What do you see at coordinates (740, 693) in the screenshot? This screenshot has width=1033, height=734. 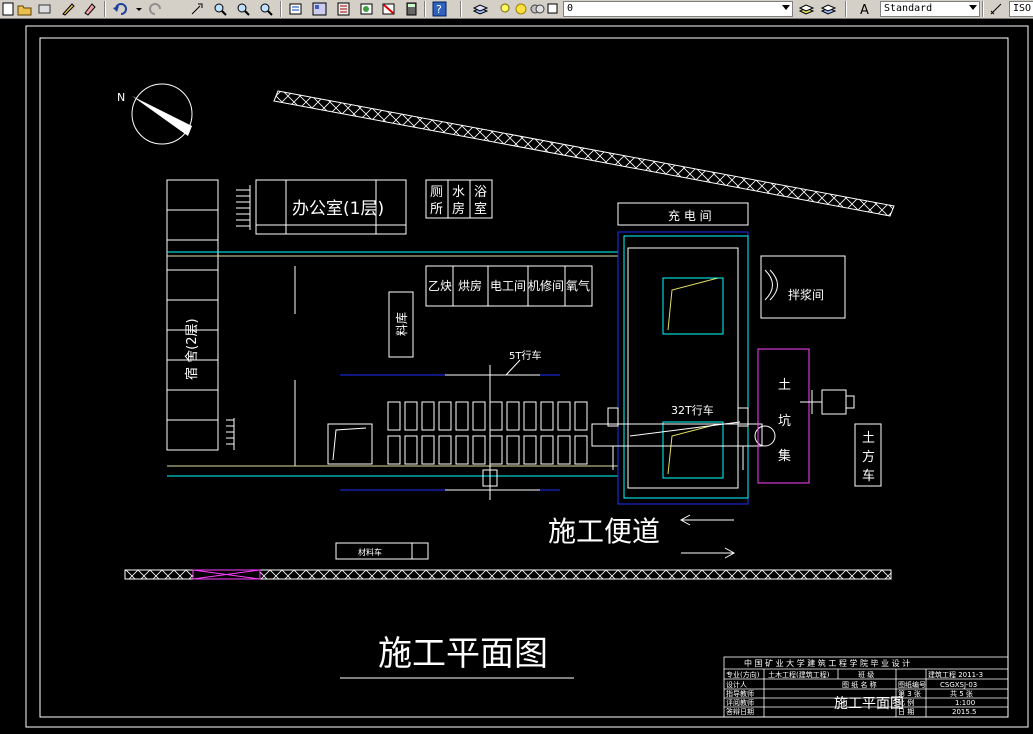 I see `tb-advisor-label: 指导教师` at bounding box center [740, 693].